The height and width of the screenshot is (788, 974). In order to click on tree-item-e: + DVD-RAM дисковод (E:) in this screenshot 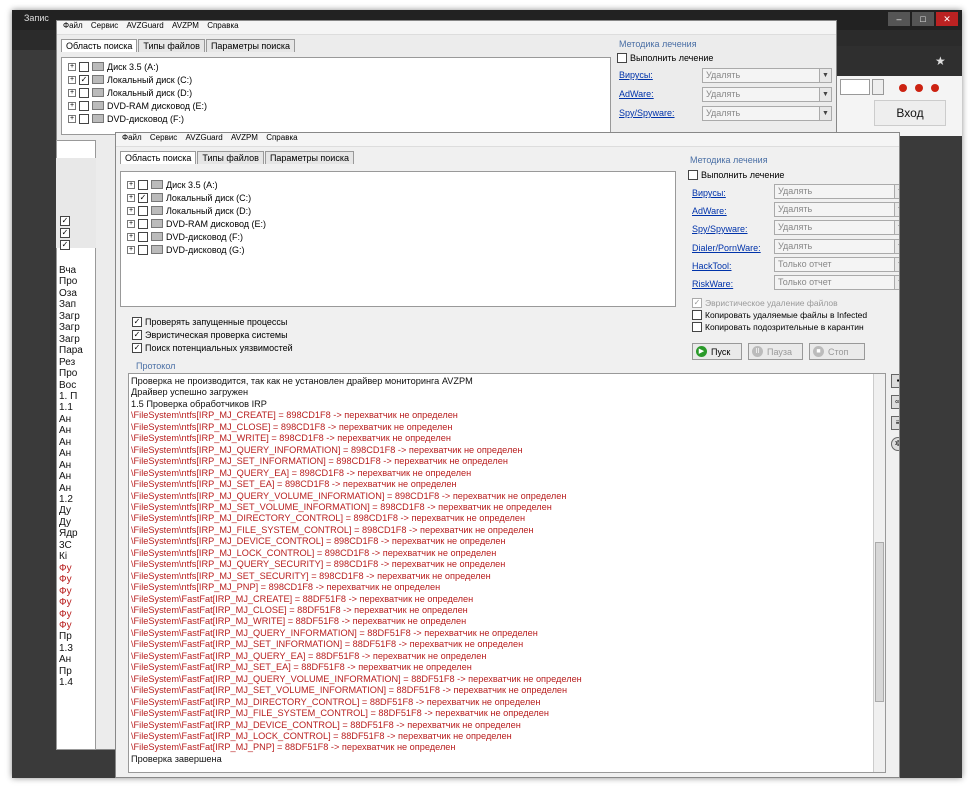, I will do `click(196, 223)`.